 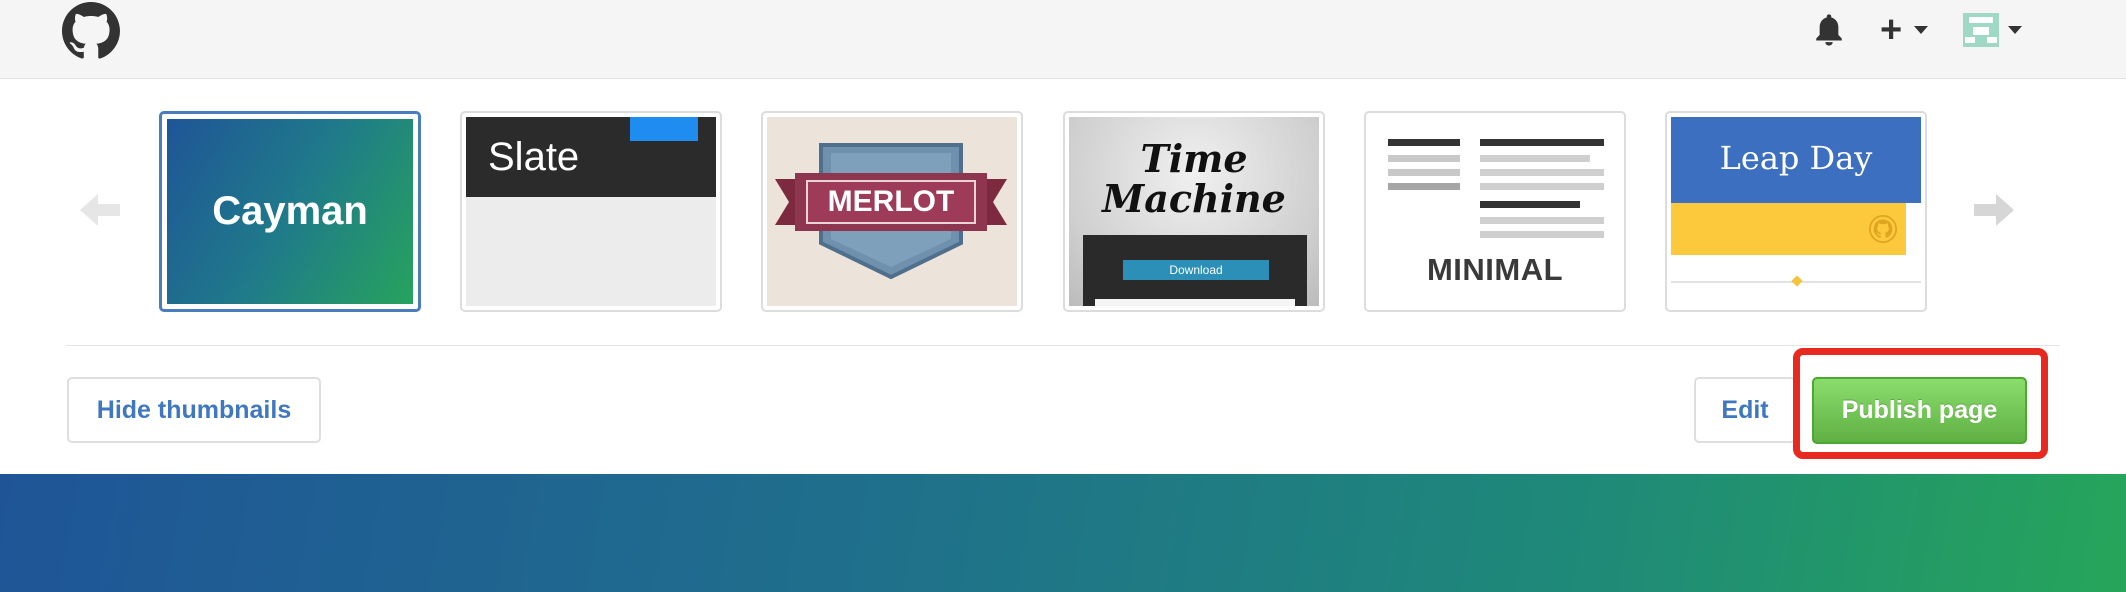 What do you see at coordinates (1194, 158) in the screenshot?
I see `theme-label-line1: Time` at bounding box center [1194, 158].